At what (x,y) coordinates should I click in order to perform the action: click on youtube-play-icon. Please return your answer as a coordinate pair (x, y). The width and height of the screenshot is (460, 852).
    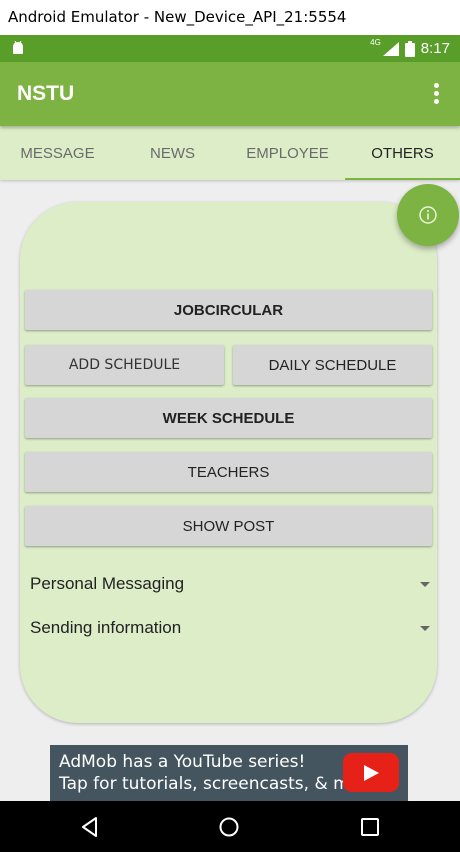
    Looking at the image, I should click on (371, 772).